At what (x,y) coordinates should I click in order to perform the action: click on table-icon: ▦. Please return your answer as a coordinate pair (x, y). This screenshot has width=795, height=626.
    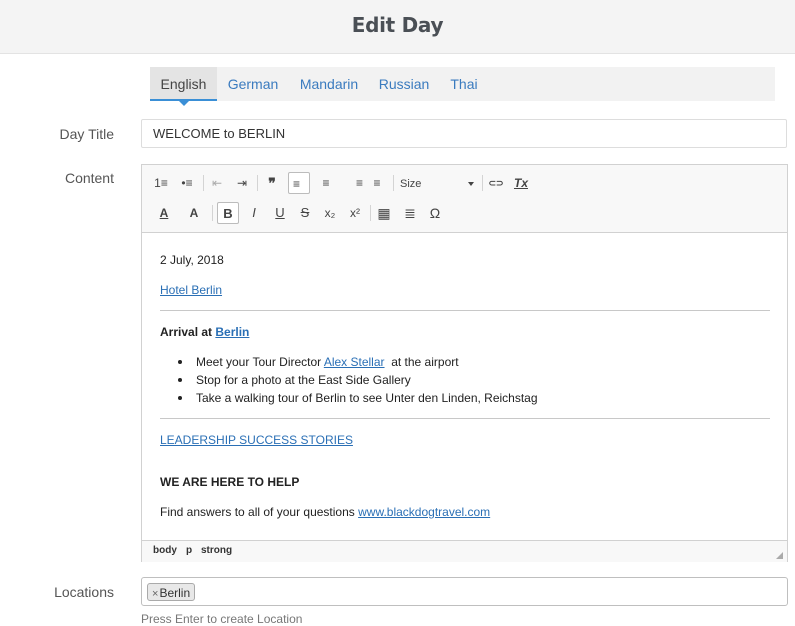
    Looking at the image, I should click on (384, 213).